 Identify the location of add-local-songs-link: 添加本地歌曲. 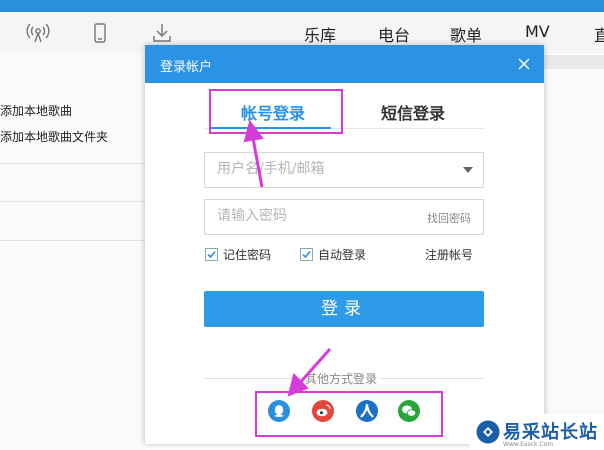
(36, 110).